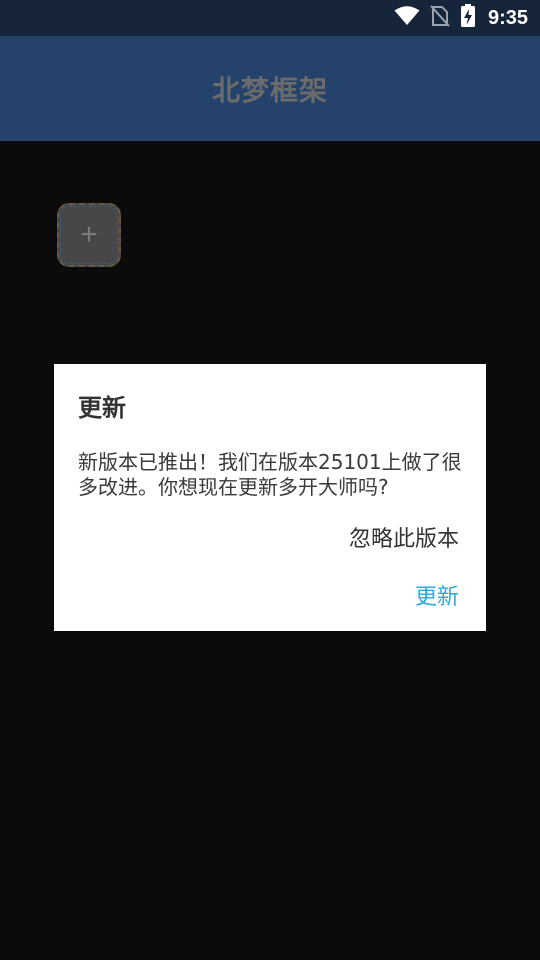  Describe the element at coordinates (468, 18) in the screenshot. I see `battery-charging-icon` at that location.